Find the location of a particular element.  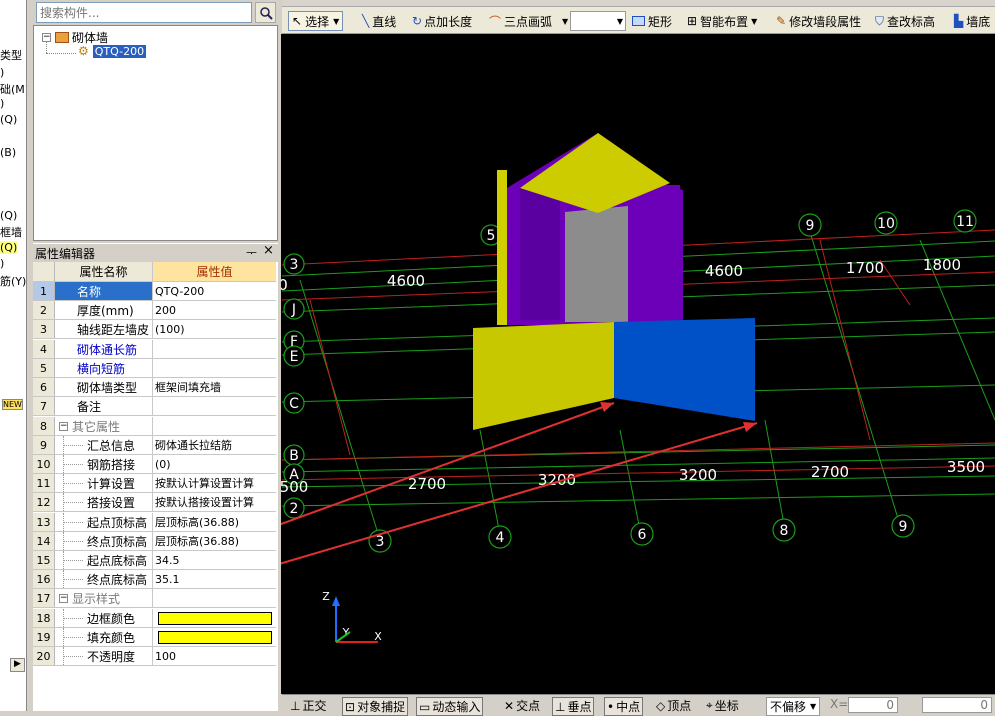

property-row: 6 砌体墙类型 框架间填充墙 is located at coordinates (154, 387).